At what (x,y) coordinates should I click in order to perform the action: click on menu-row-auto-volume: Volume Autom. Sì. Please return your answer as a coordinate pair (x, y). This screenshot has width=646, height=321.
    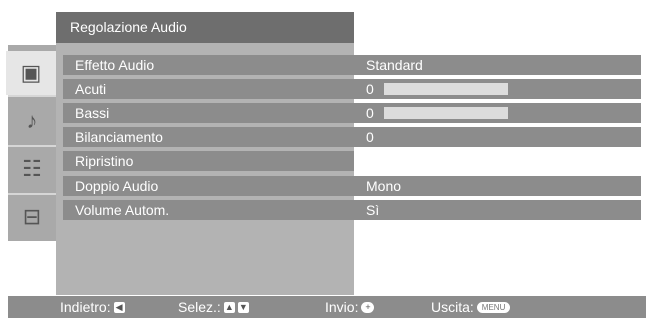
    Looking at the image, I should click on (352, 210).